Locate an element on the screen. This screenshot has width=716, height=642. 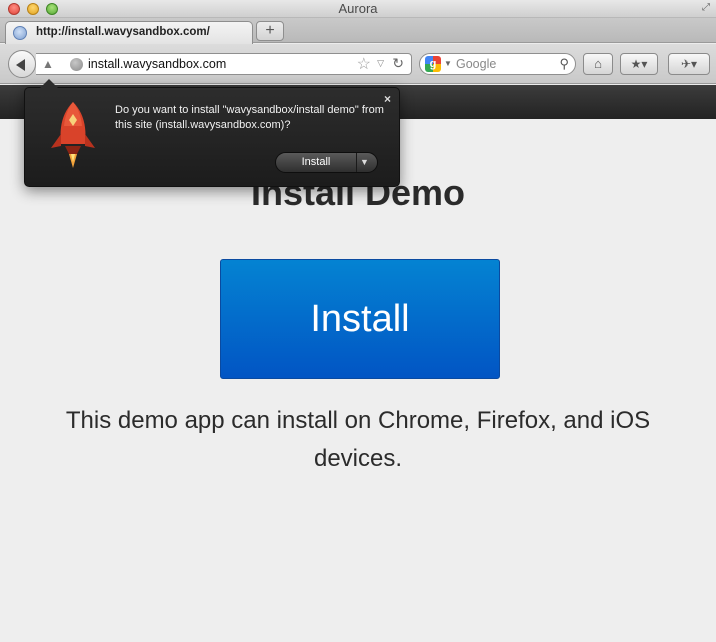
window-title: Aurora is located at coordinates (358, 8).